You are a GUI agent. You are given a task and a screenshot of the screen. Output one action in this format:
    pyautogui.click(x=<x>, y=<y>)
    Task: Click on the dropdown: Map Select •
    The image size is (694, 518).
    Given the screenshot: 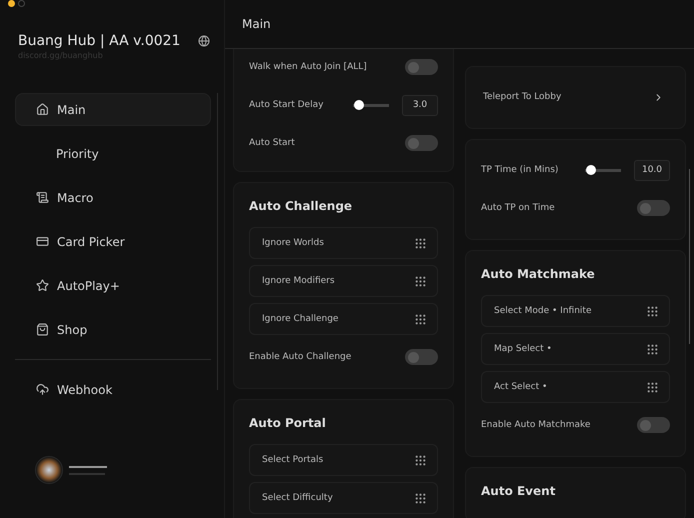 What is the action you would take?
    pyautogui.click(x=575, y=349)
    